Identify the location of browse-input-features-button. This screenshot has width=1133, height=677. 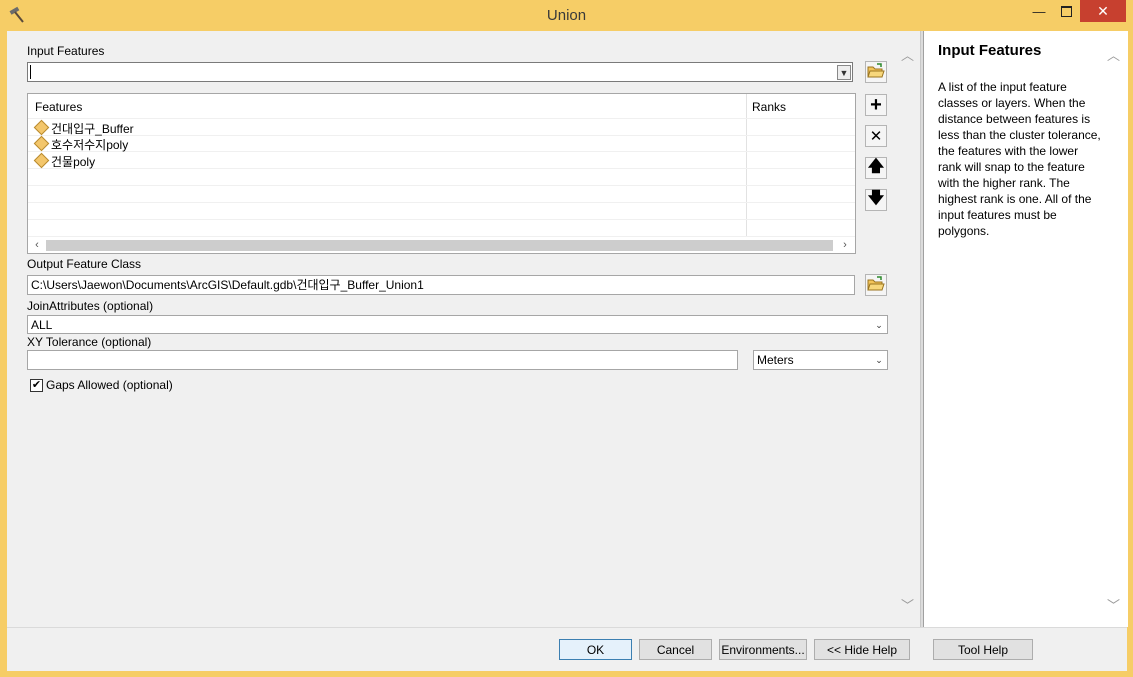
(876, 72).